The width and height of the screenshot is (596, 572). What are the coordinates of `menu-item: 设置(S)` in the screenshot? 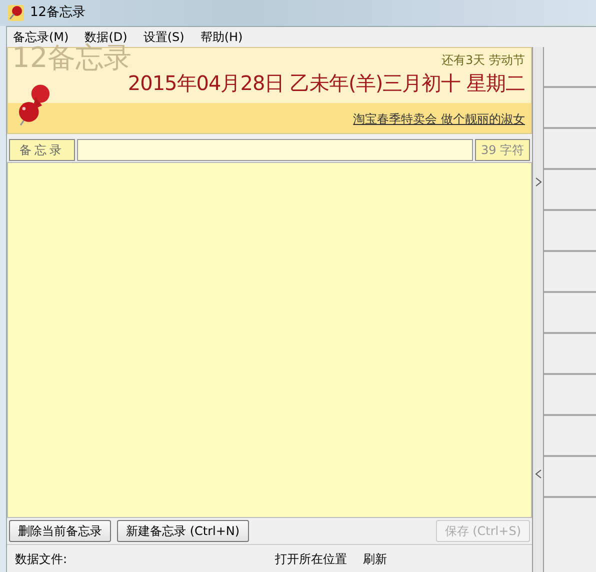 It's located at (163, 37).